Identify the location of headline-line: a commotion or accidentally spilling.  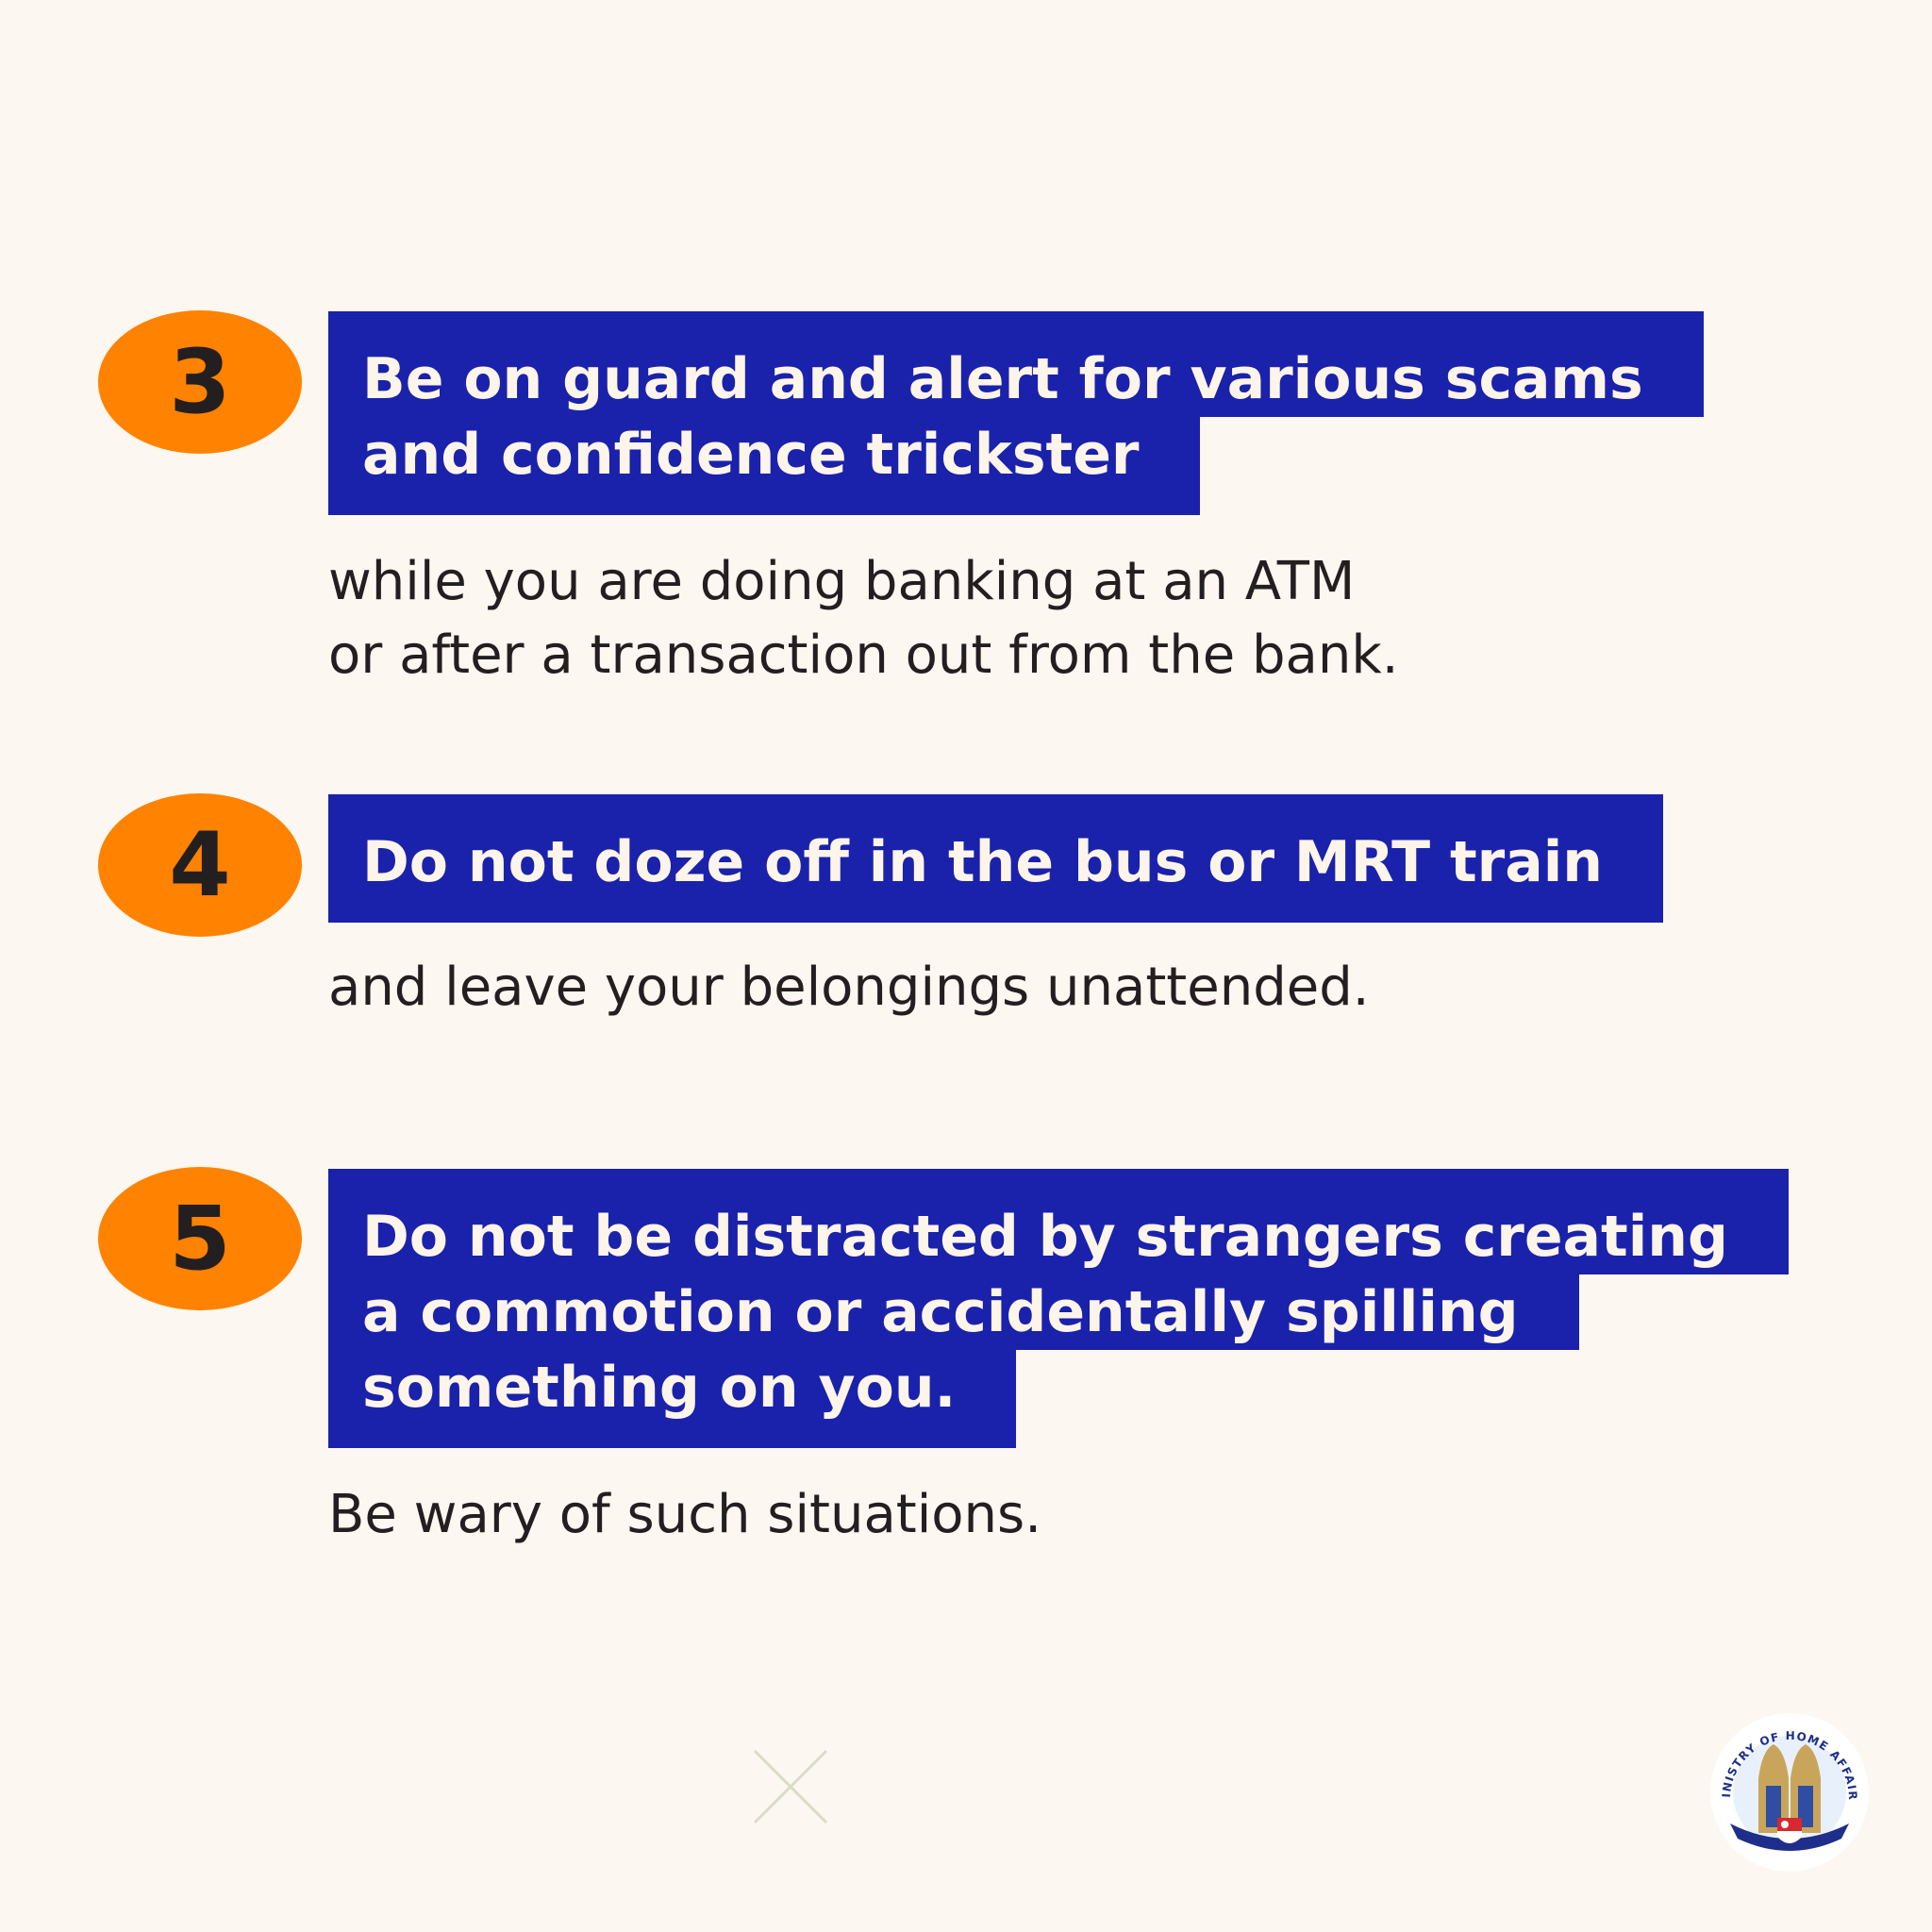
(953, 1312).